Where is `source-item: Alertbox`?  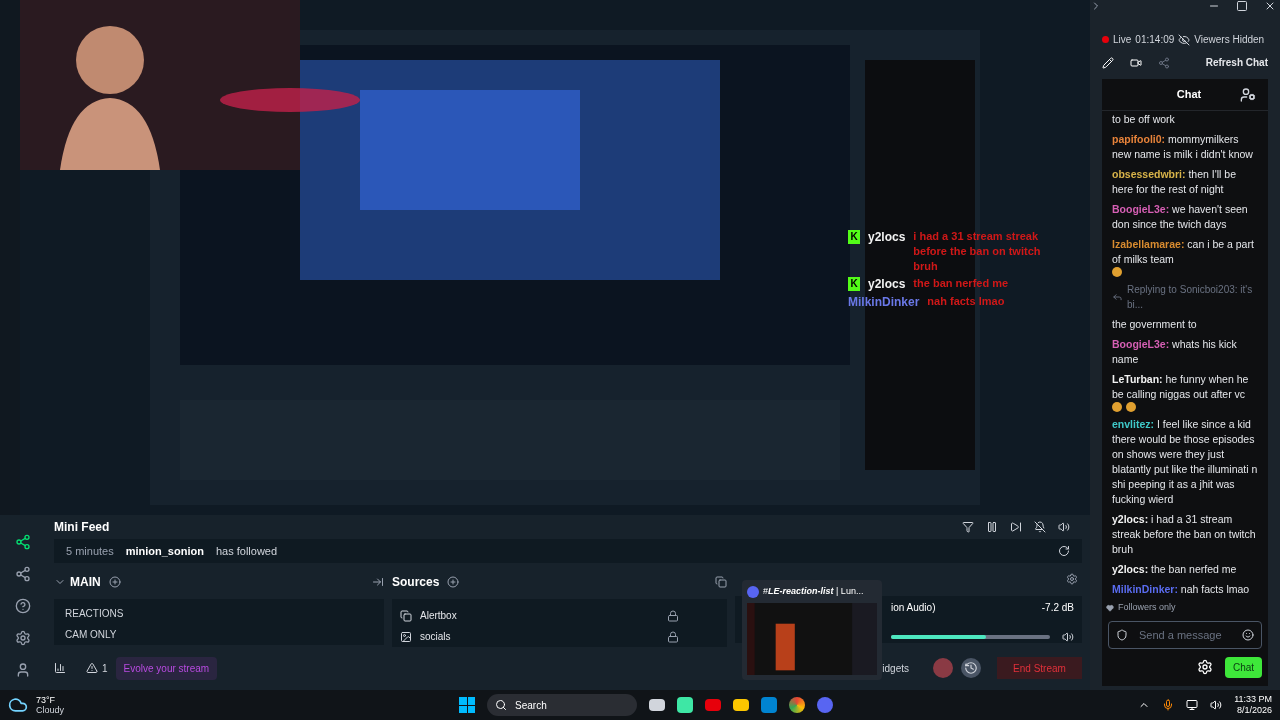
source-item: Alertbox is located at coordinates (438, 615).